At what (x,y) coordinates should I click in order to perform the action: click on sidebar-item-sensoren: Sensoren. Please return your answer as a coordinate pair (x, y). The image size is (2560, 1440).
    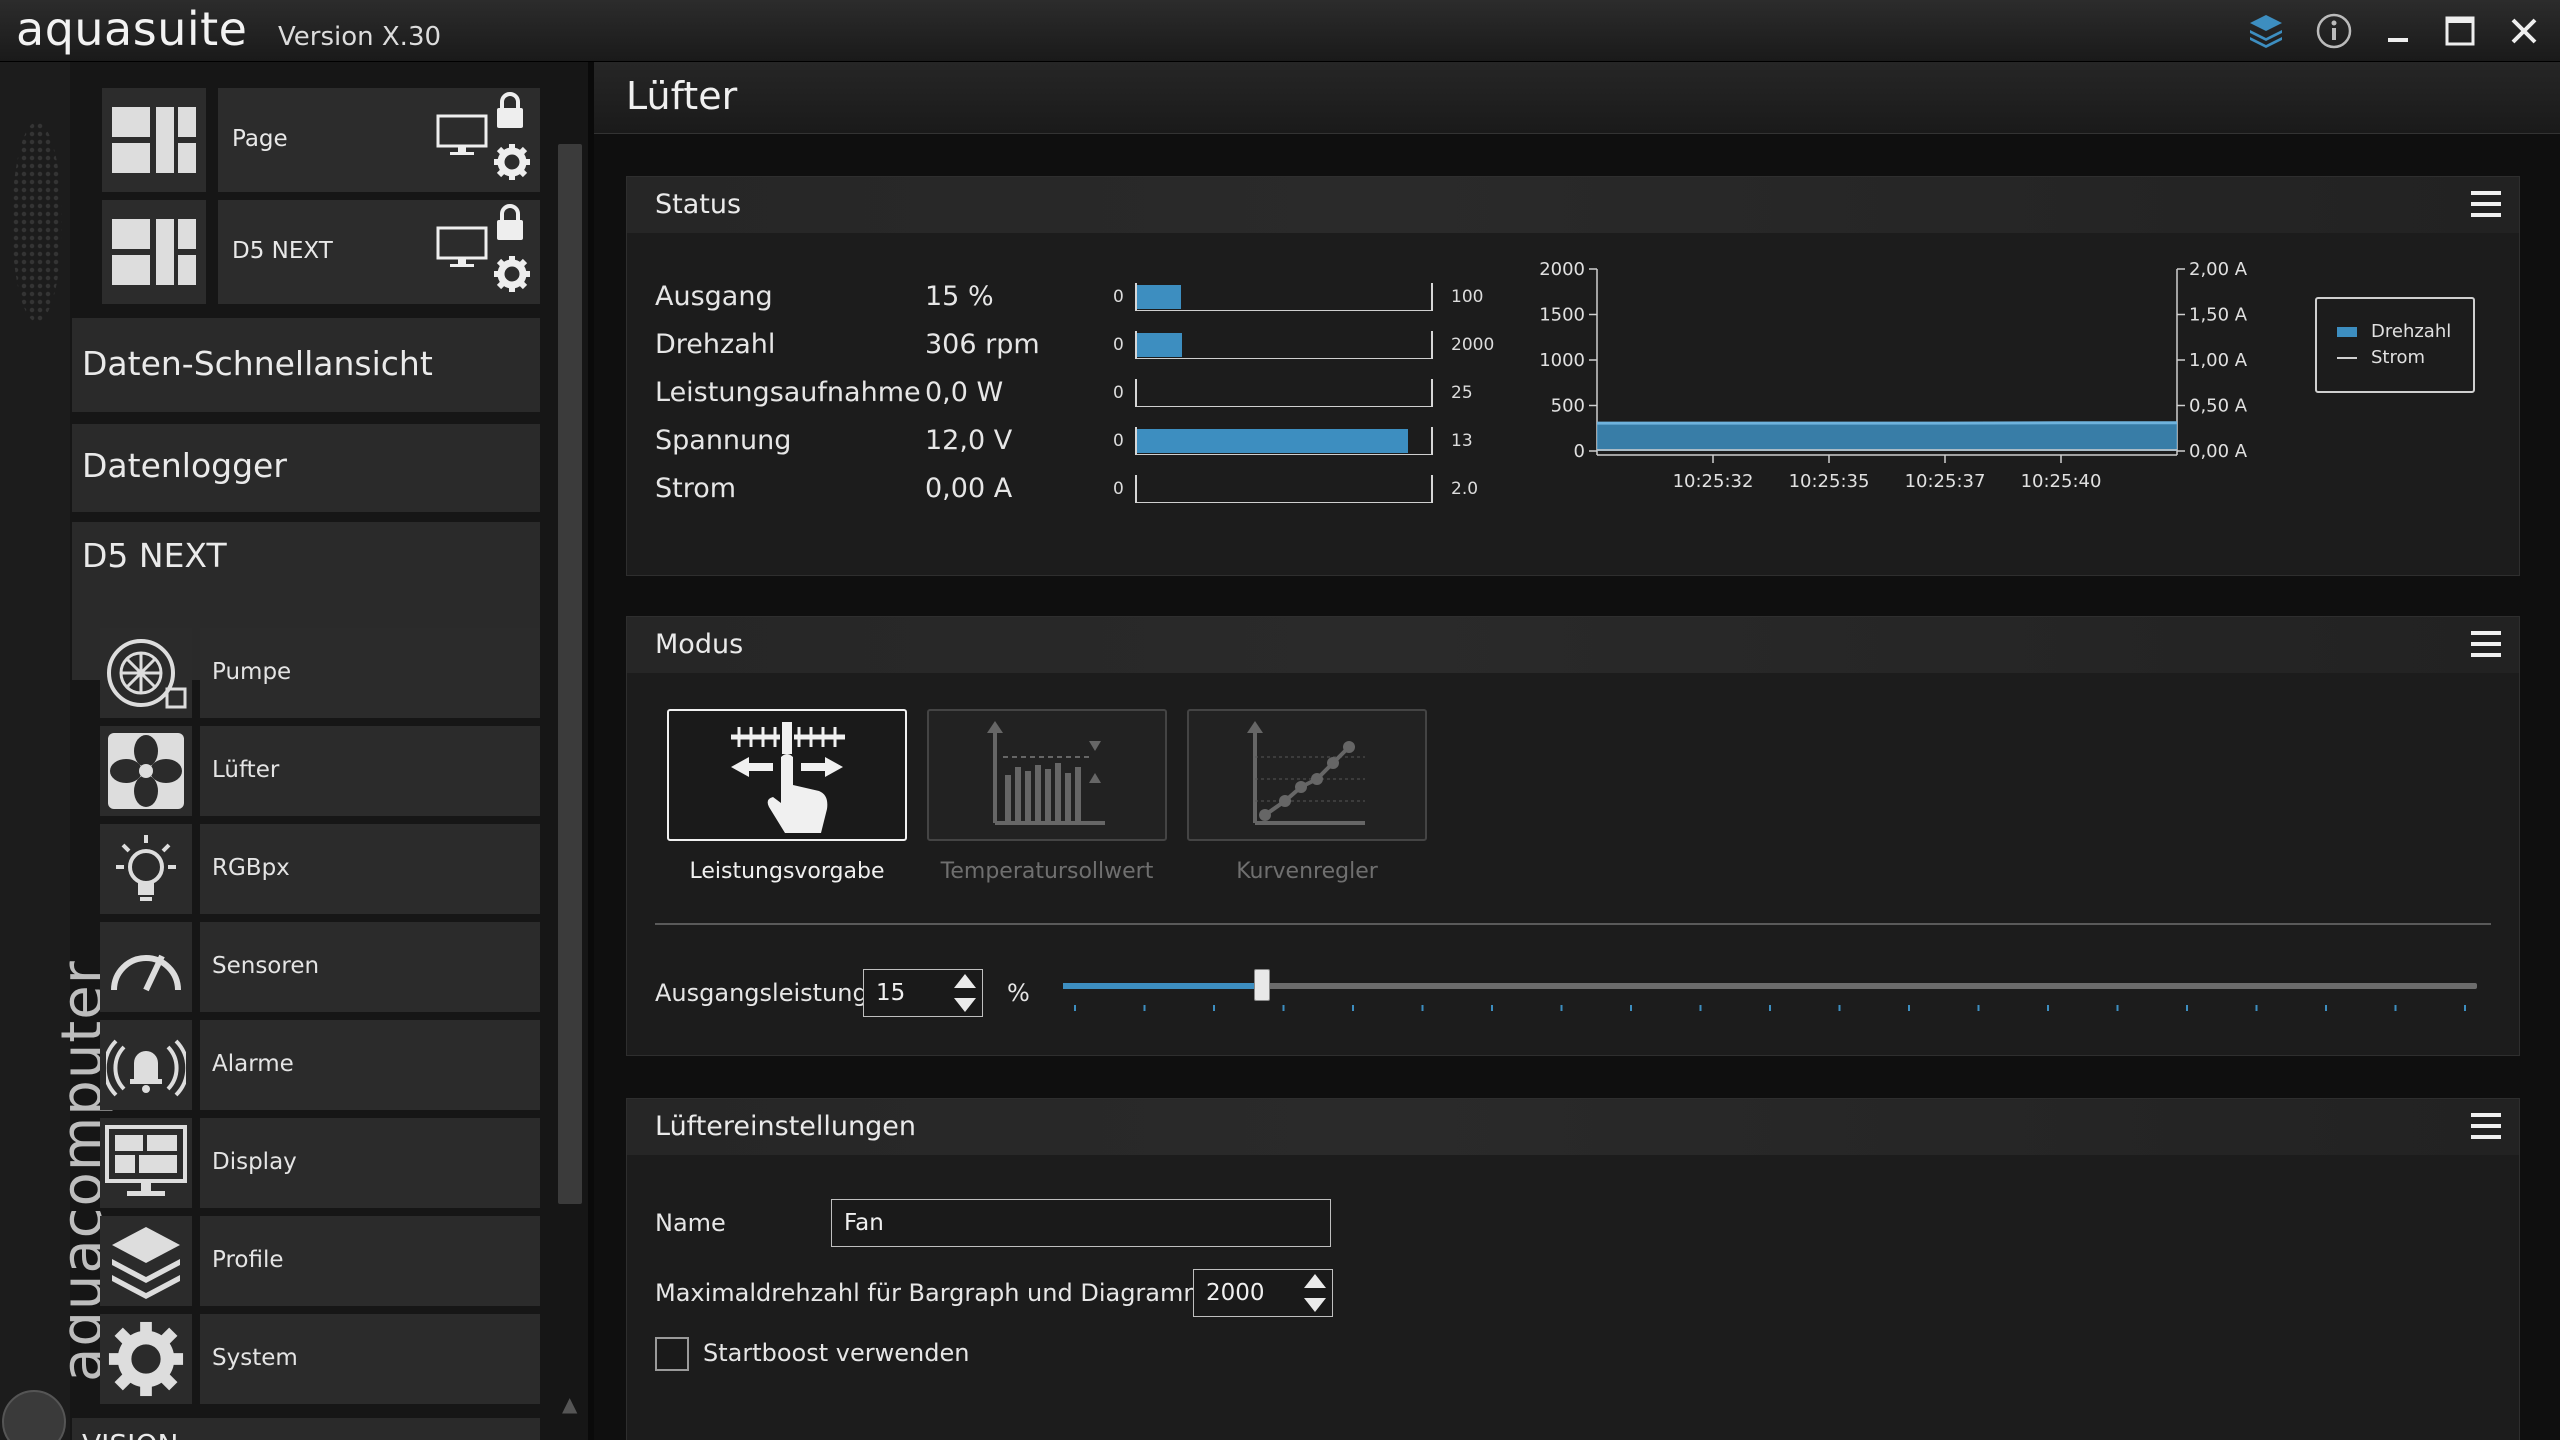
    Looking at the image, I should click on (320, 967).